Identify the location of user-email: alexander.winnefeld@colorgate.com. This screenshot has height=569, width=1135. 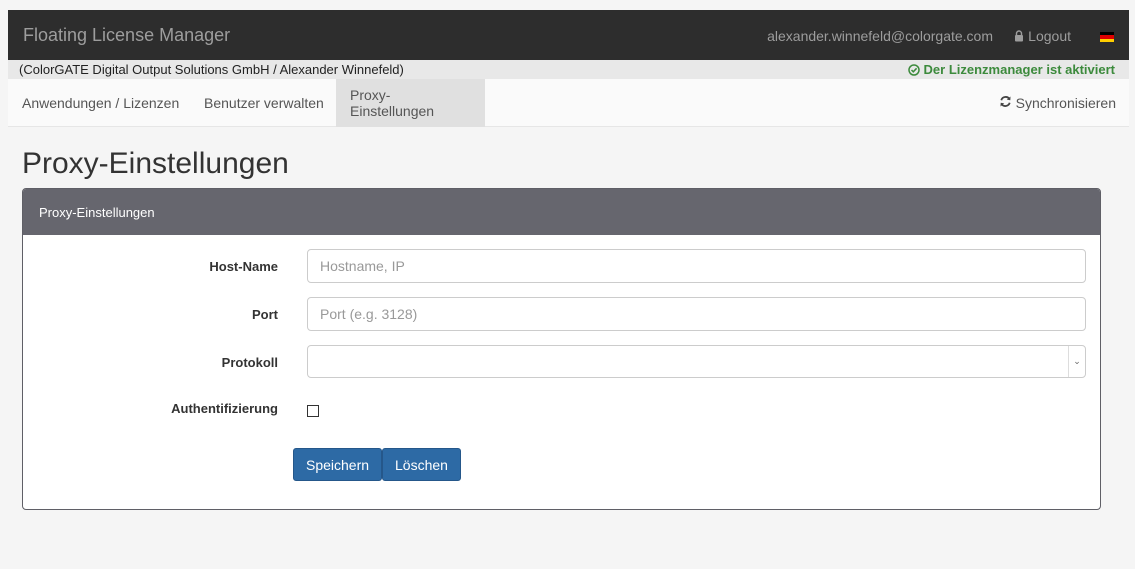
(880, 36).